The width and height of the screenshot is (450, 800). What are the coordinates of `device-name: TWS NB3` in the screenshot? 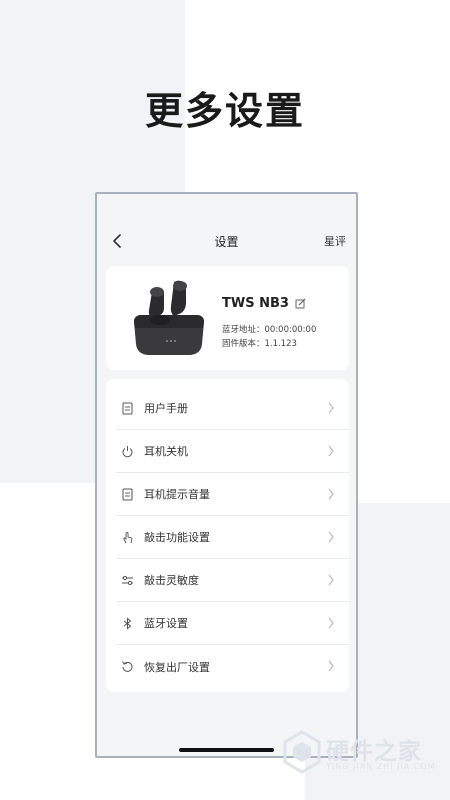 It's located at (255, 303).